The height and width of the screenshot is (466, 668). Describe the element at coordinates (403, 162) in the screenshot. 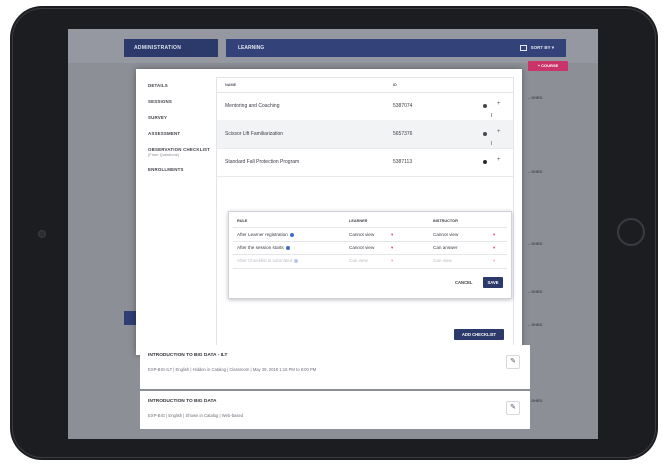

I see `row-id: 5387113` at that location.